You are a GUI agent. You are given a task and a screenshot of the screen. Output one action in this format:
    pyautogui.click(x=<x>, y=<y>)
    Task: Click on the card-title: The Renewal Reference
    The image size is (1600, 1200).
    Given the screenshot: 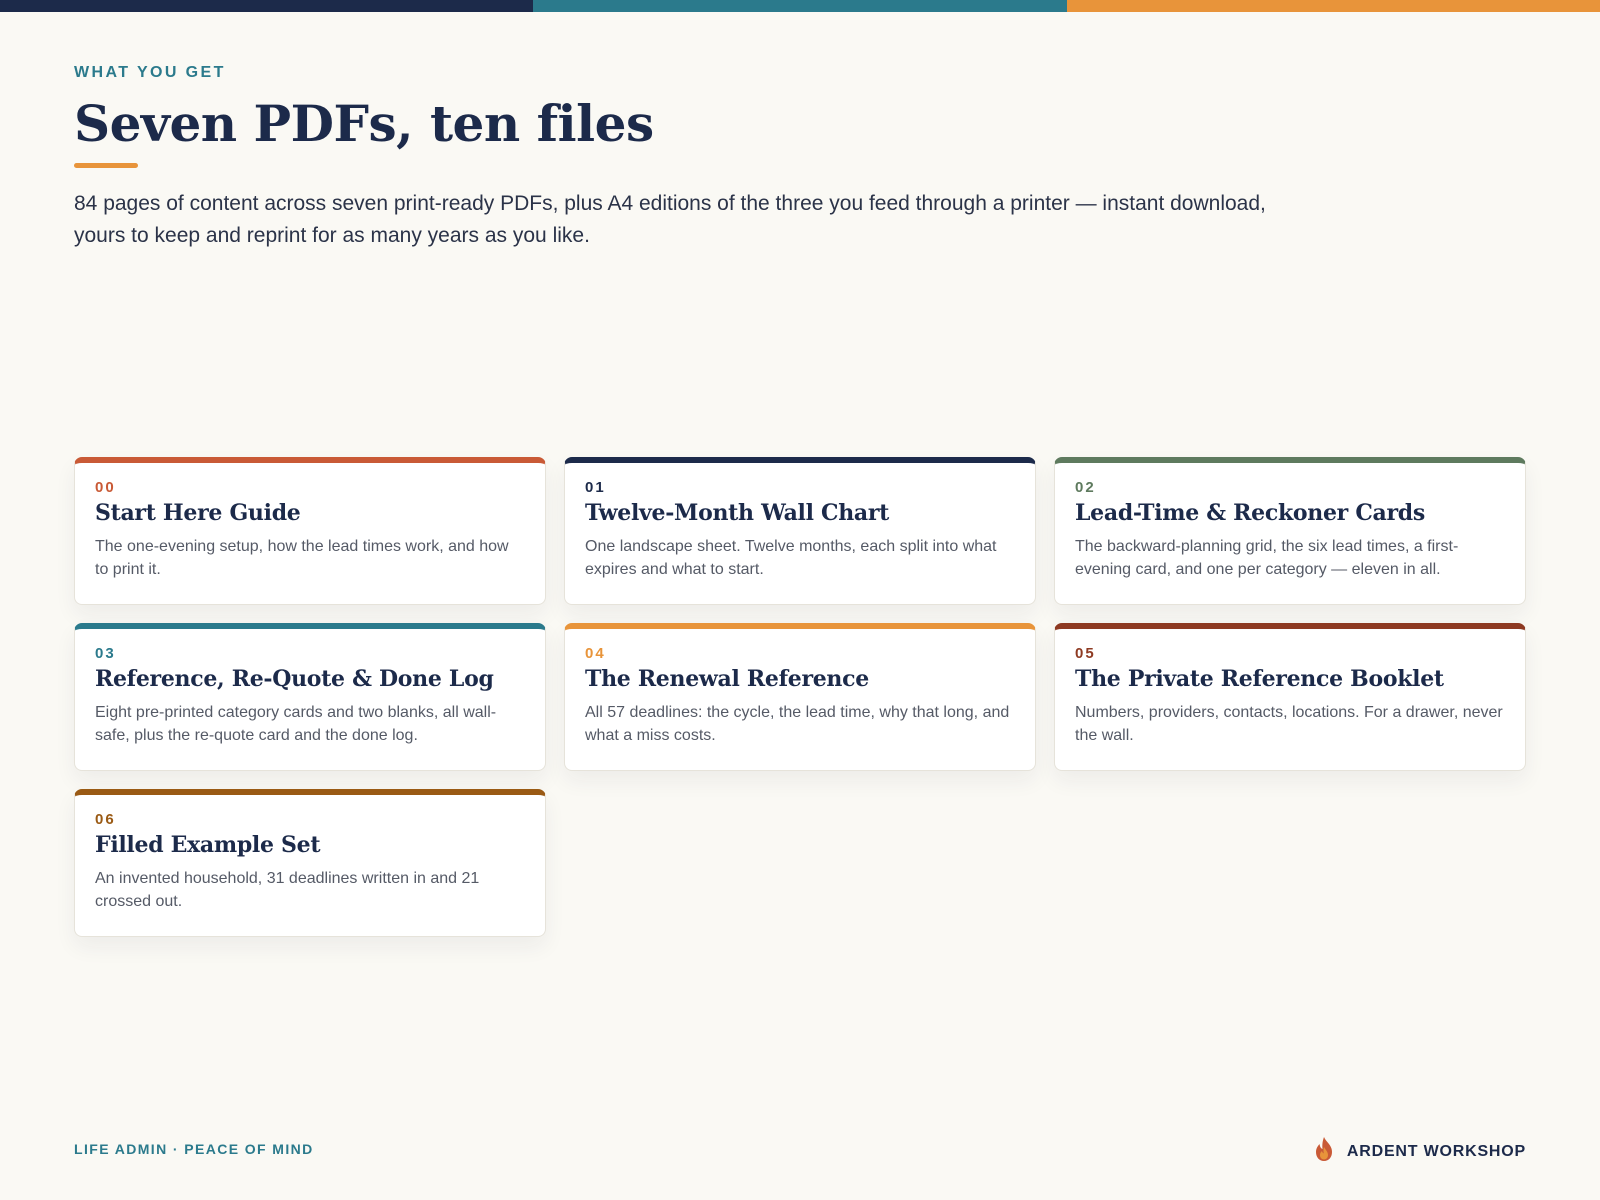 What is the action you would take?
    pyautogui.click(x=727, y=679)
    